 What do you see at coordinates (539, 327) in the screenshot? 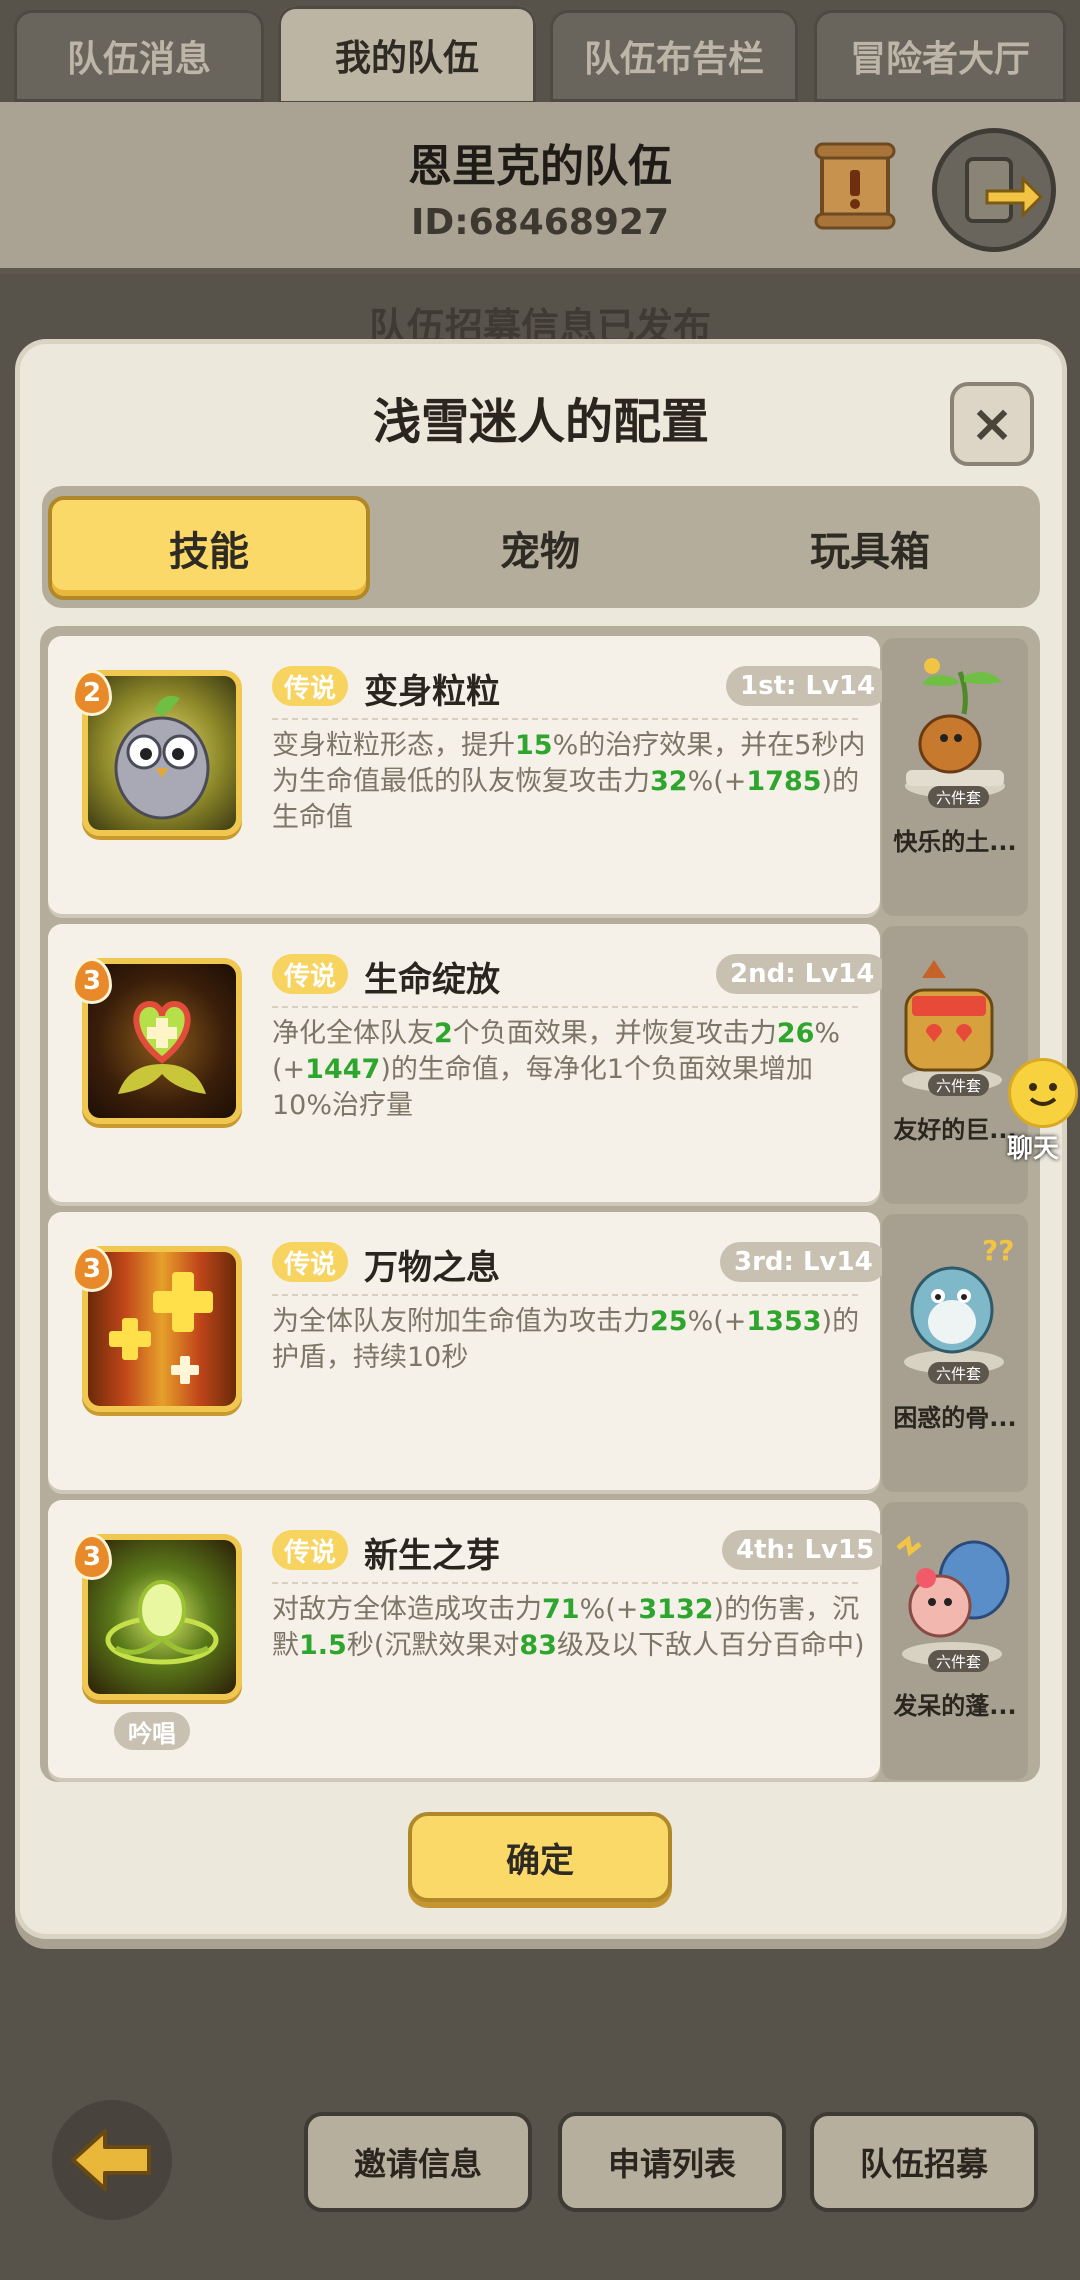
I see `recruit-notice-text: 队伍招募信息已发布` at bounding box center [539, 327].